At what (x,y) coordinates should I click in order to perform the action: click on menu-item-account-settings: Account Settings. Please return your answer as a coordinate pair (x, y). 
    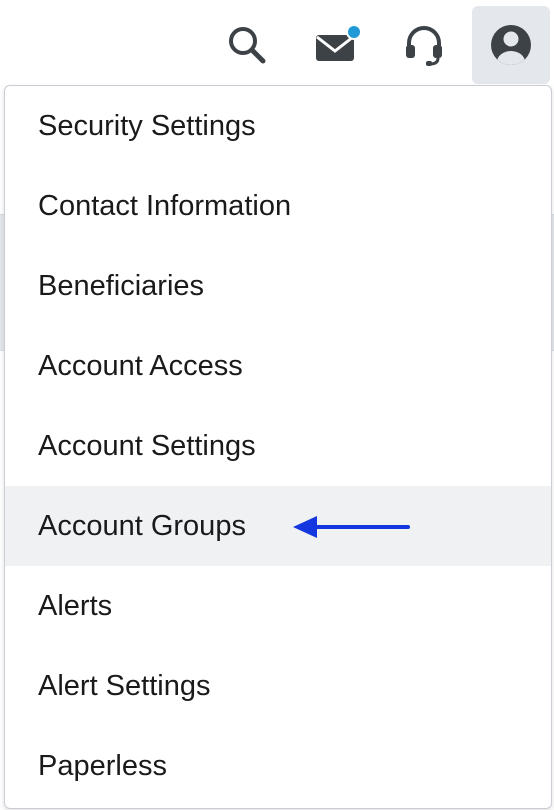
    Looking at the image, I should click on (278, 446).